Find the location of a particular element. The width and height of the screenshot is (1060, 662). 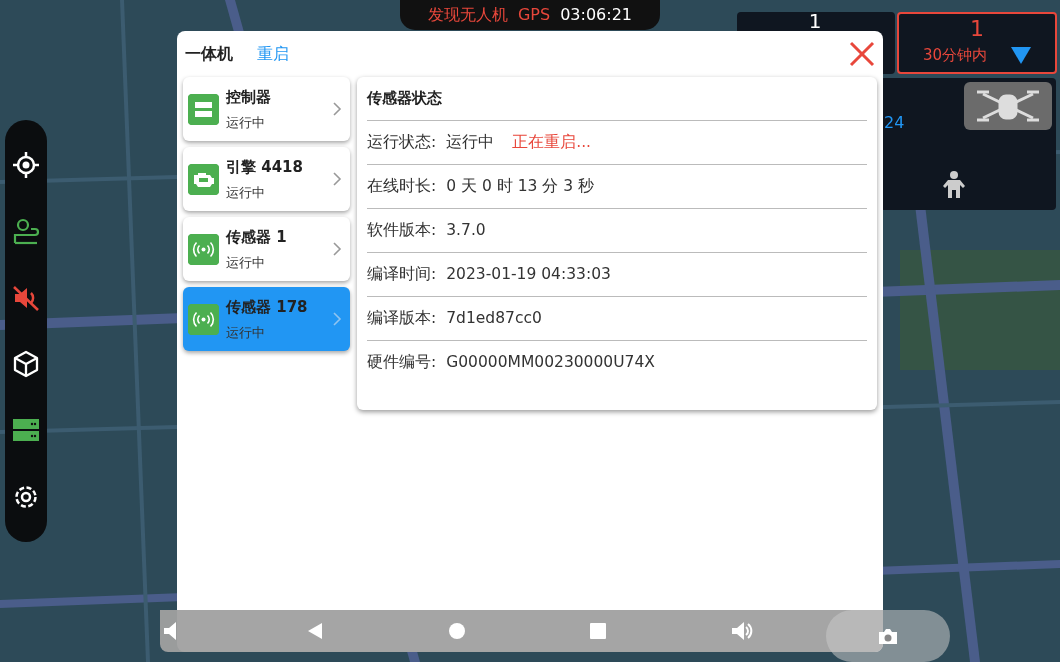

field-label: 在线时长: is located at coordinates (402, 186).